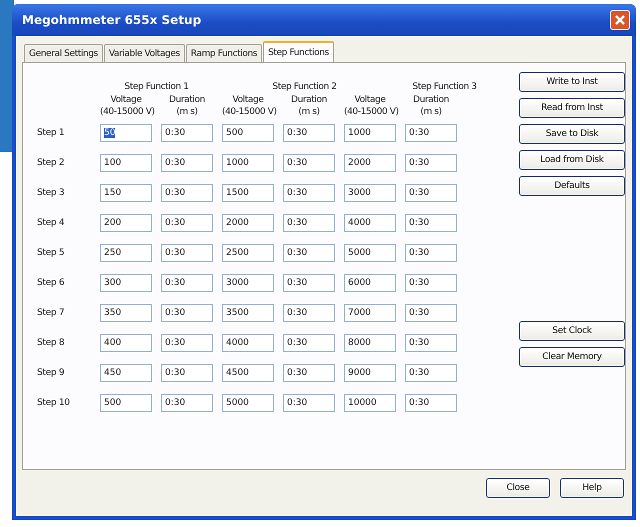  I want to click on button: Defaults, so click(572, 186).